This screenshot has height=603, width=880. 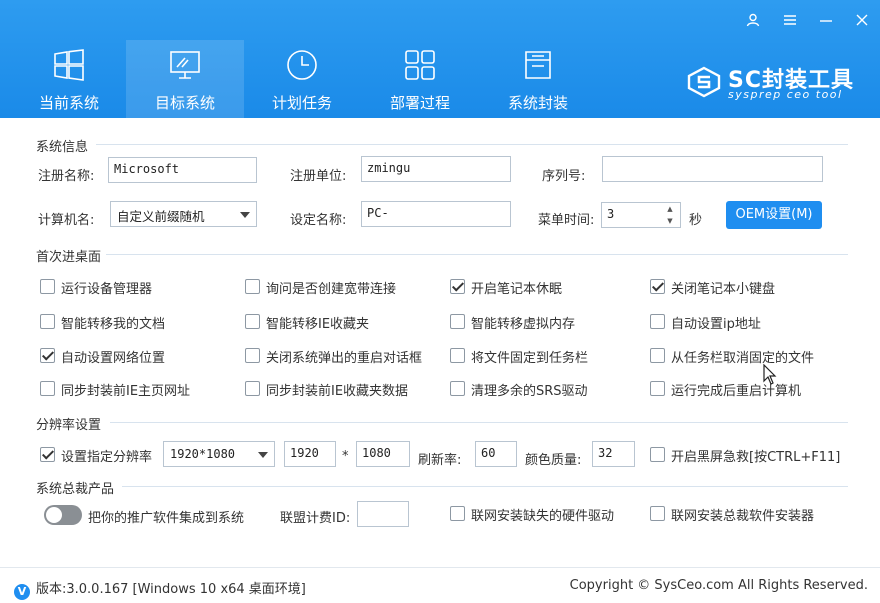 I want to click on first-desktop-option: 从任务栏取消固定的文件, so click(x=745, y=356).